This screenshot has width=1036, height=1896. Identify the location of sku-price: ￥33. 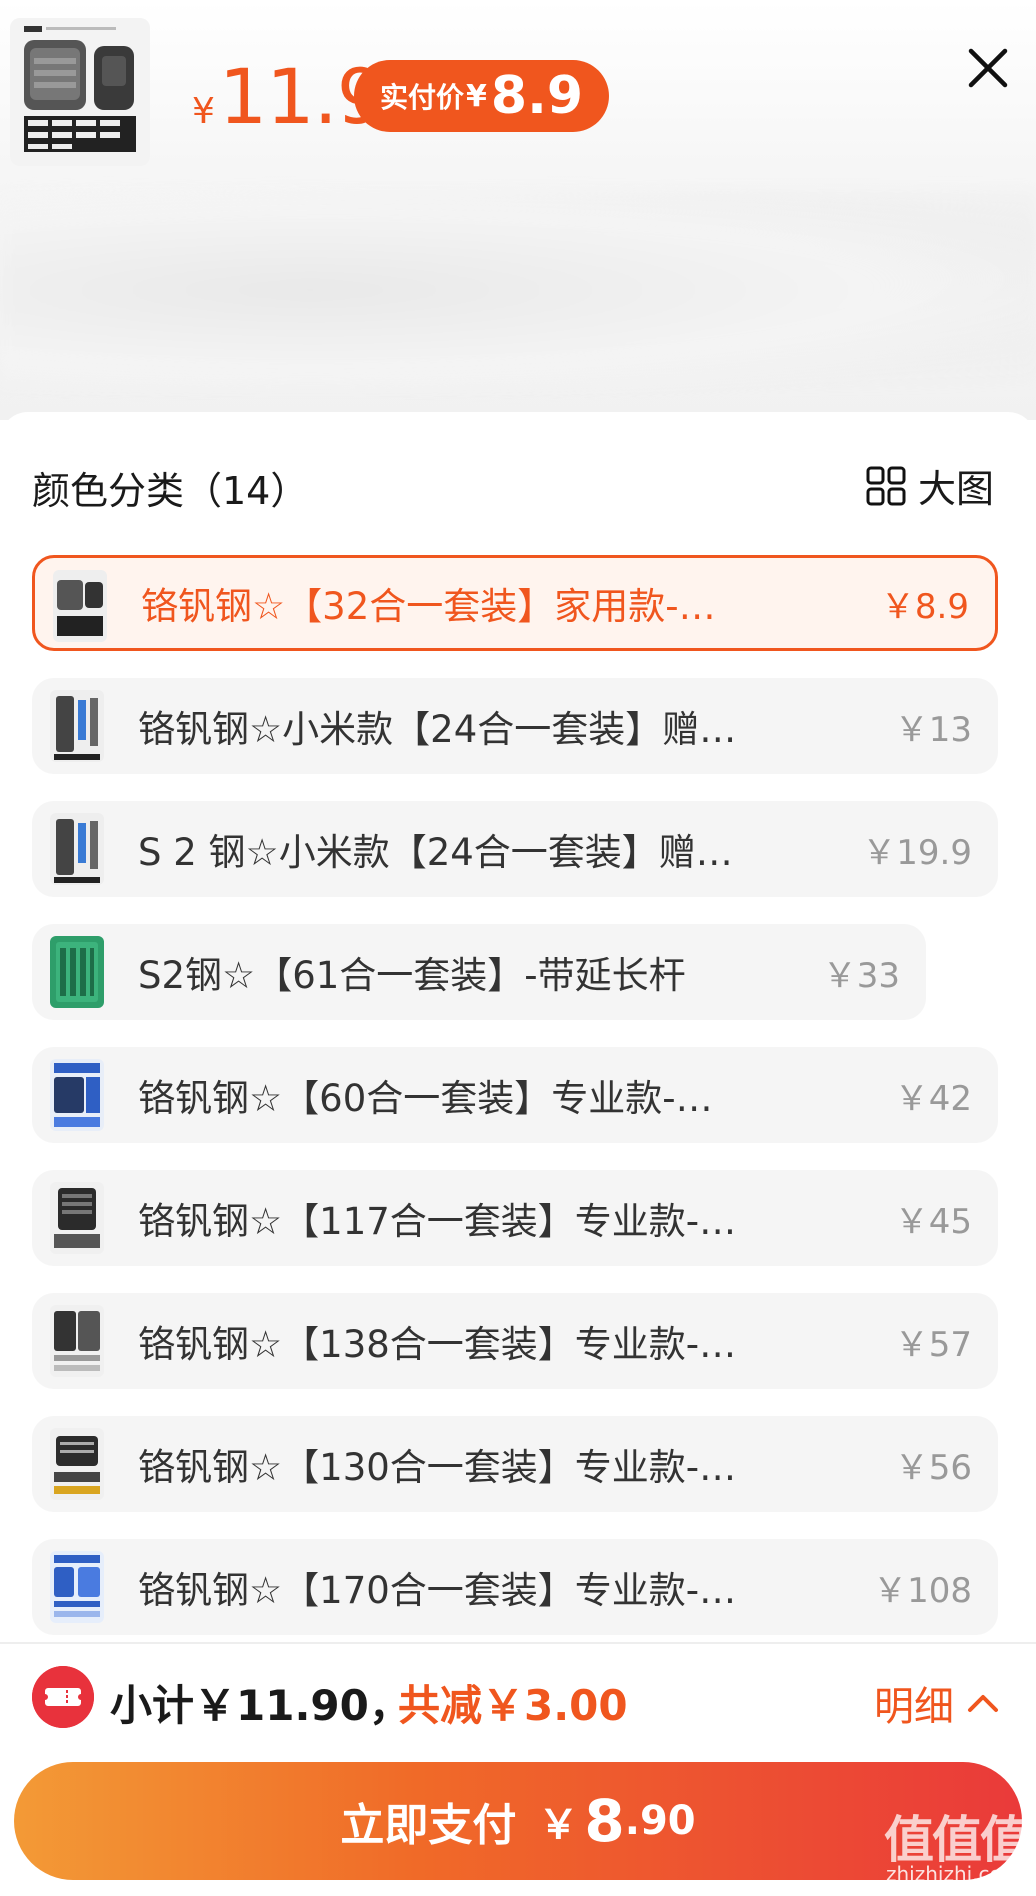
(861, 975).